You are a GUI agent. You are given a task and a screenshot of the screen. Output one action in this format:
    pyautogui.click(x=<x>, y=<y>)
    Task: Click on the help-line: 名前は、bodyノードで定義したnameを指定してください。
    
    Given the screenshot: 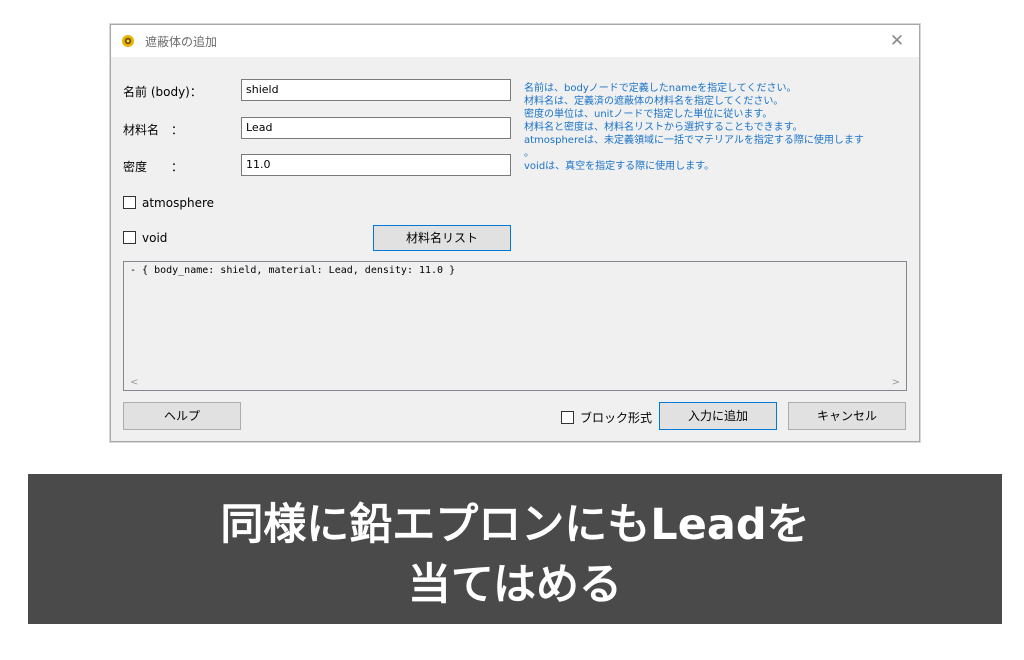 What is the action you would take?
    pyautogui.click(x=660, y=88)
    